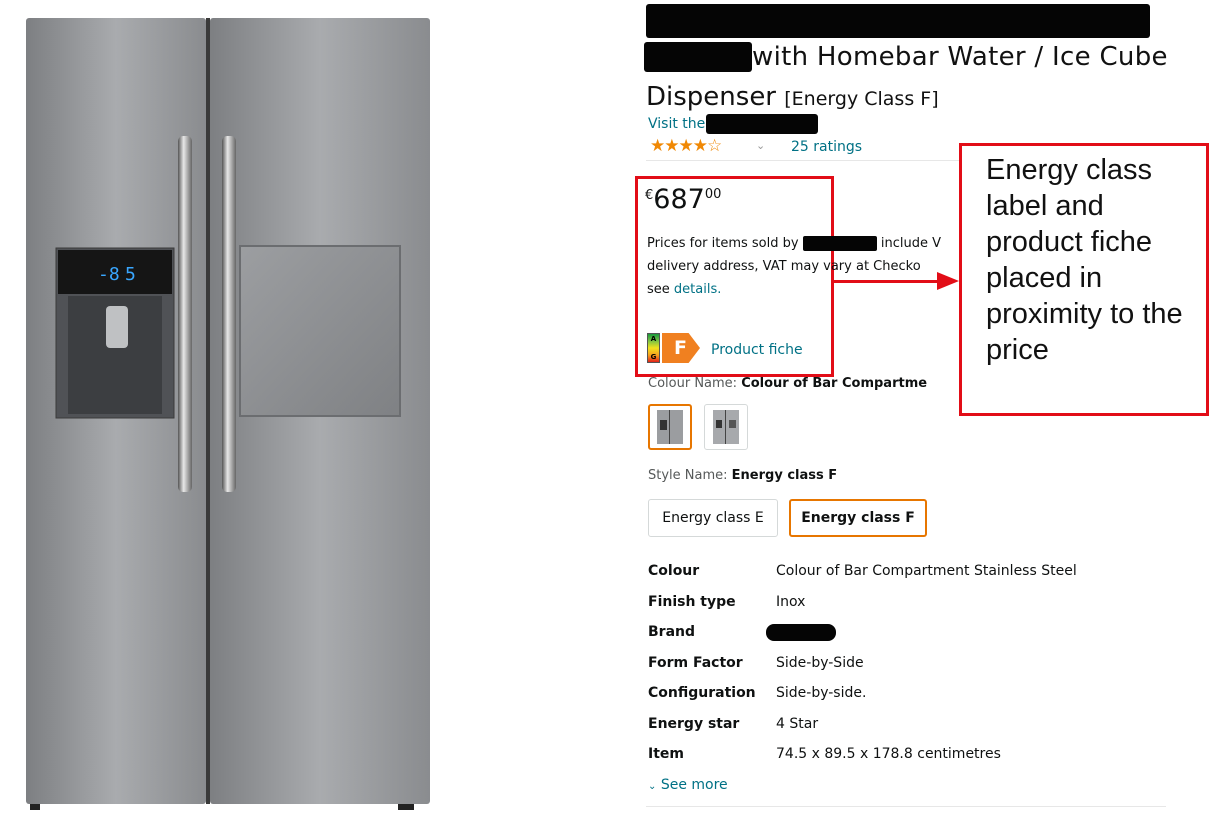 This screenshot has width=1210, height=813. What do you see at coordinates (694, 785) in the screenshot?
I see `see-more-label: See more` at bounding box center [694, 785].